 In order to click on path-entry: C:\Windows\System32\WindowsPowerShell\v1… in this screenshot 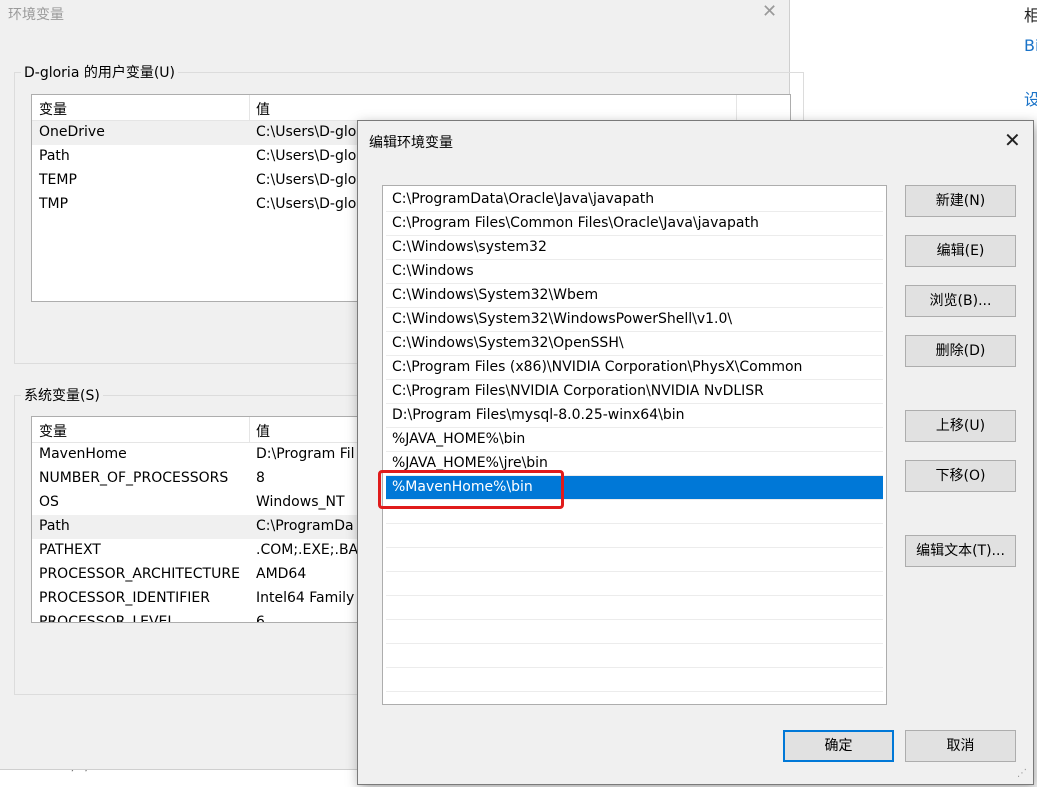, I will do `click(634, 320)`.